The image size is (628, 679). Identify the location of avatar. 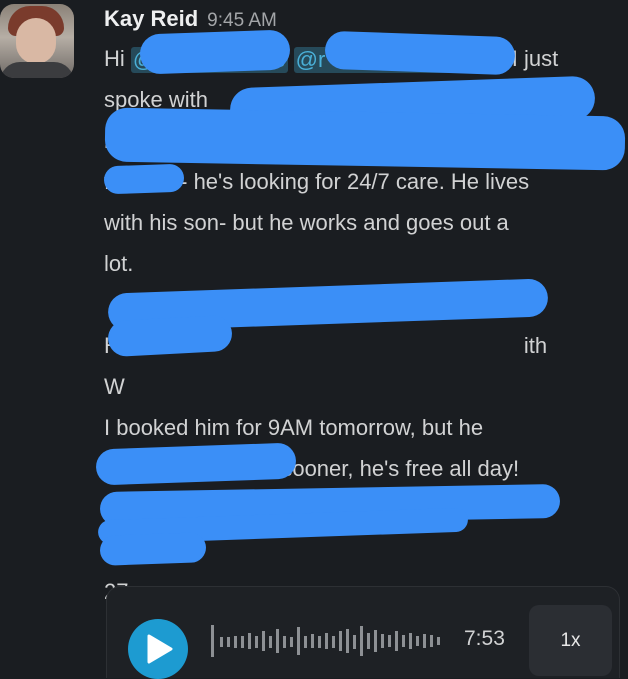
(37, 41).